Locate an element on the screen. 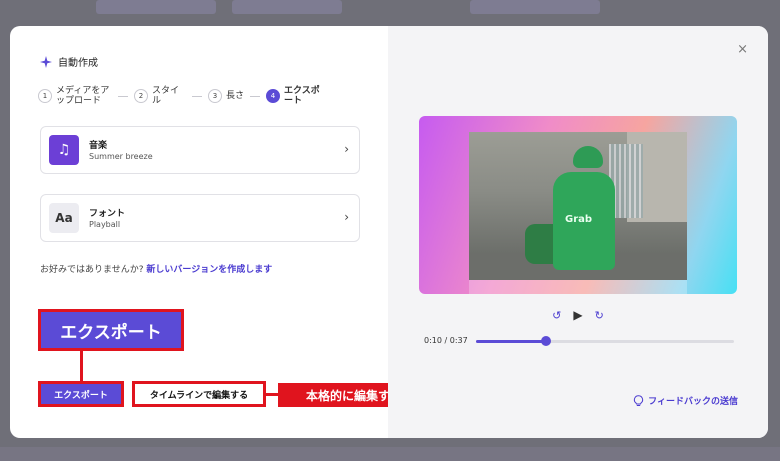 The image size is (780, 461). step-style: 2 スタイル is located at coordinates (160, 96).